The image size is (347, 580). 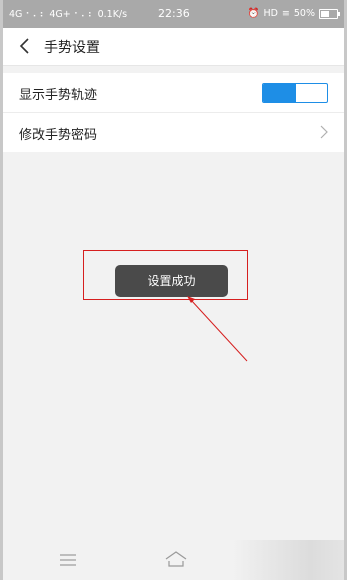 What do you see at coordinates (288, 560) in the screenshot?
I see `blurred-region` at bounding box center [288, 560].